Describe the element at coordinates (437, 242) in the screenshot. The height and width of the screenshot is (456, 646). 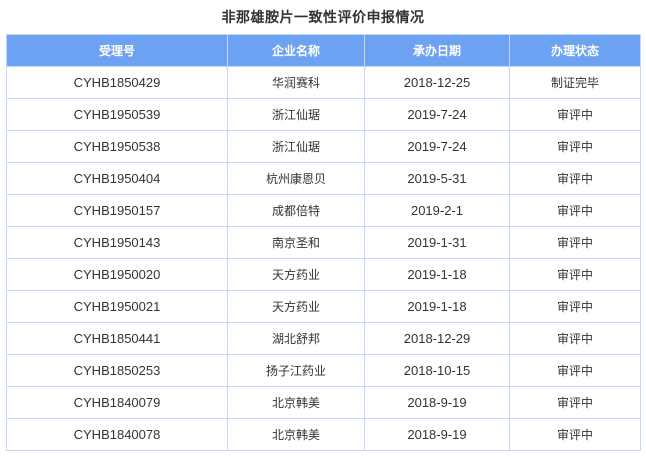
I see `date-cell: 2019-1-31` at that location.